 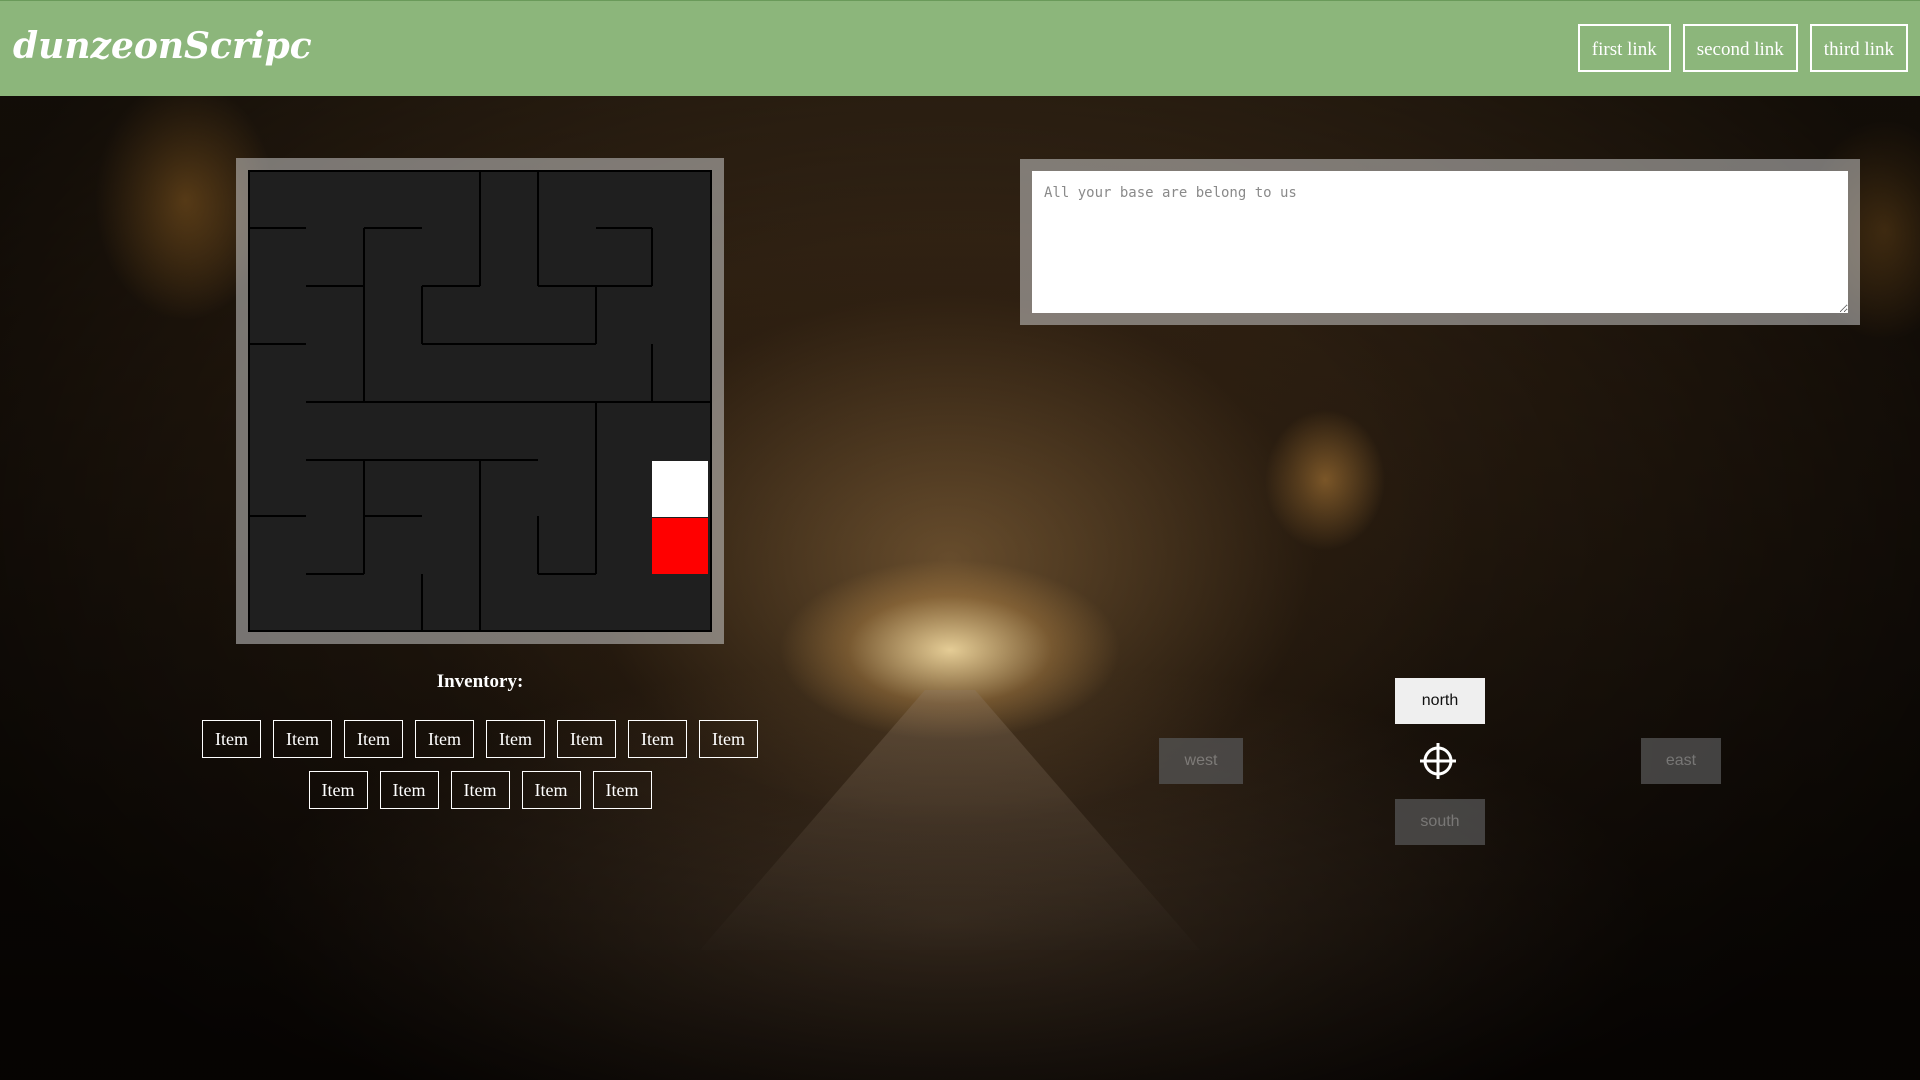 I want to click on south-button: south, so click(x=1440, y=822).